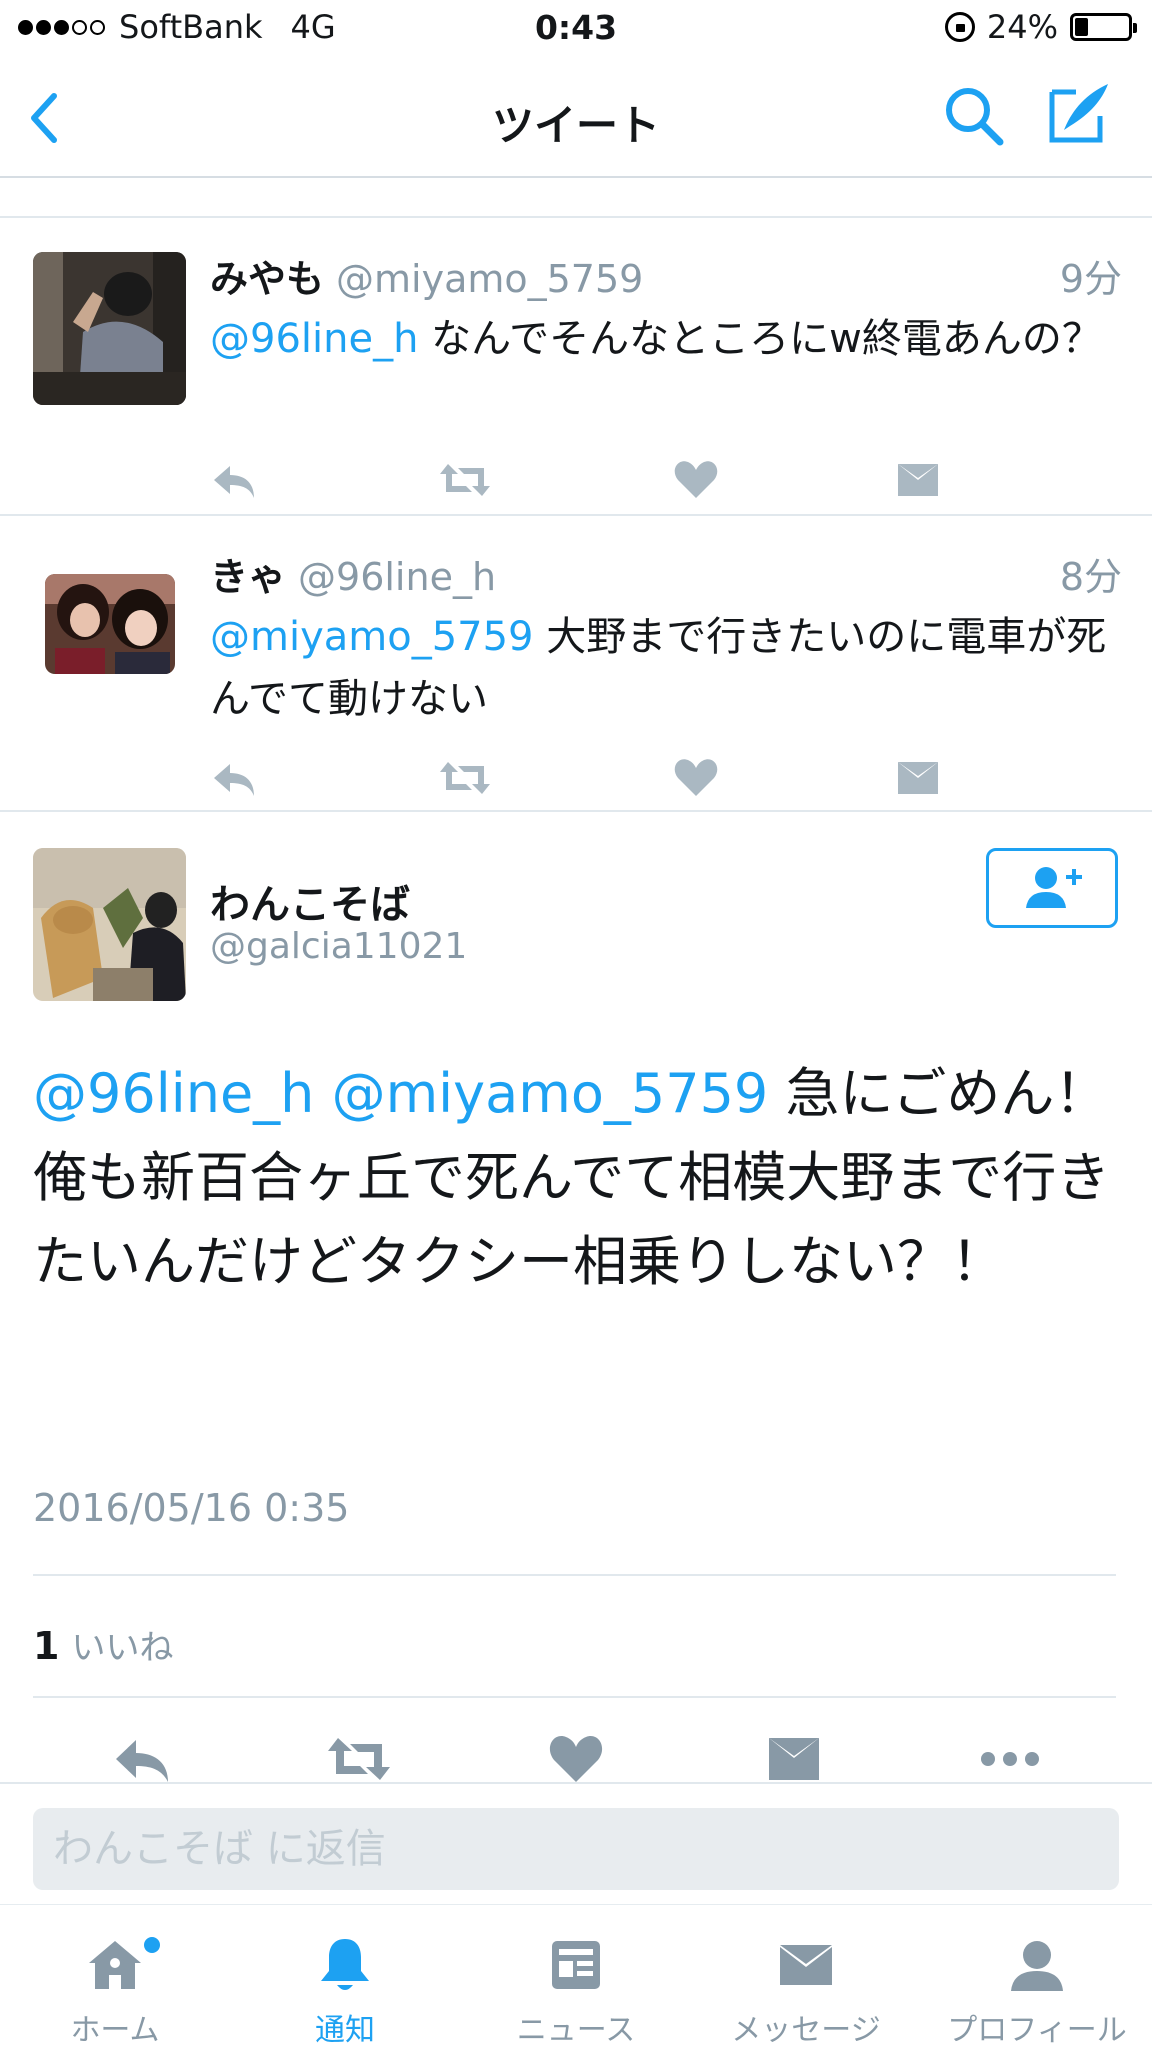 The image size is (1152, 2048). I want to click on user-handle: @96line_h, so click(397, 577).